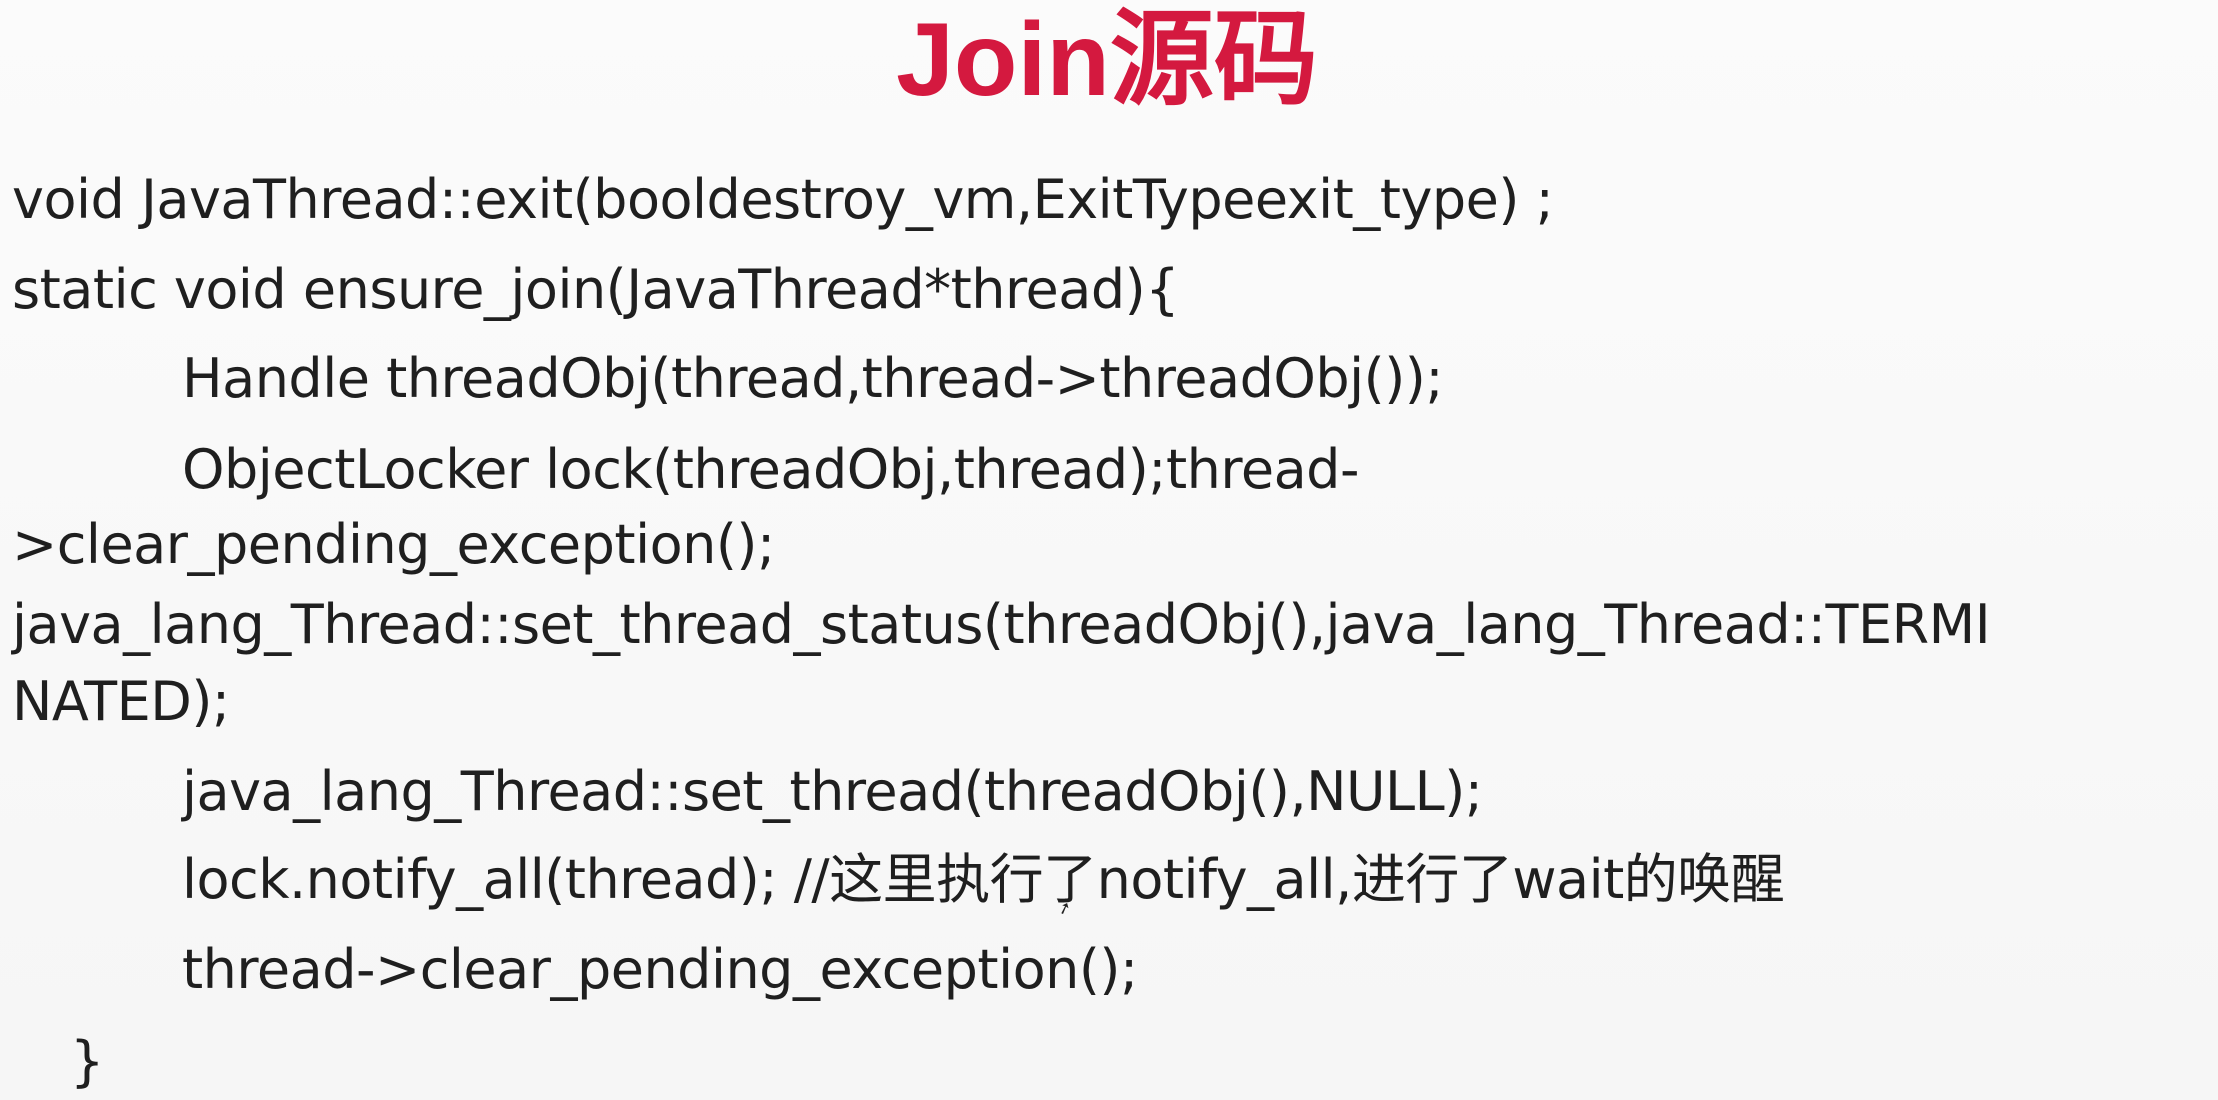 The height and width of the screenshot is (1100, 2218). I want to click on code-line-5: >clear_pending_exception();, so click(393, 544).